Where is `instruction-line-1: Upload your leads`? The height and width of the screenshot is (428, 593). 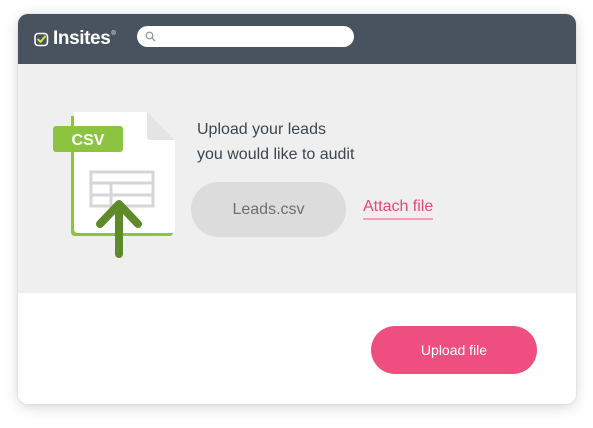
instruction-line-1: Upload your leads is located at coordinates (261, 129).